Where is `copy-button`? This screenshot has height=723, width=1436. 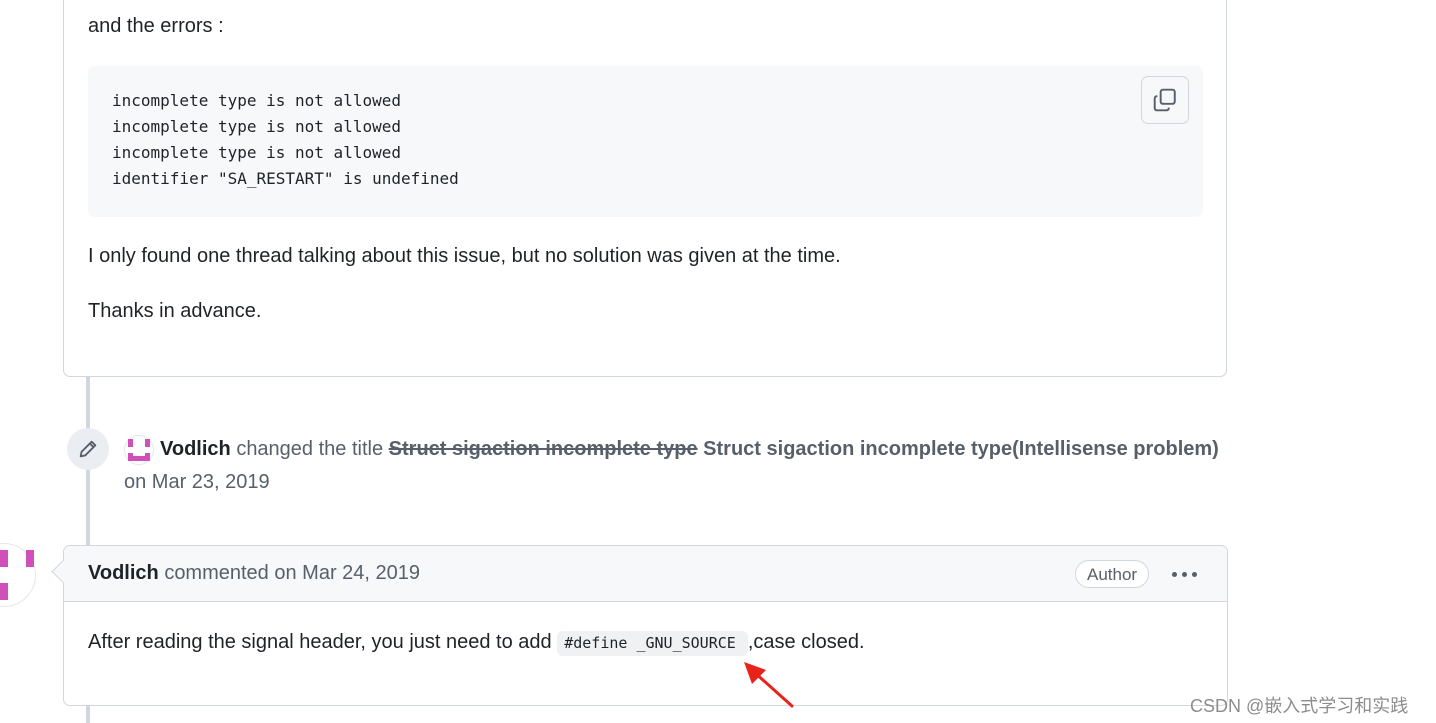 copy-button is located at coordinates (1165, 100).